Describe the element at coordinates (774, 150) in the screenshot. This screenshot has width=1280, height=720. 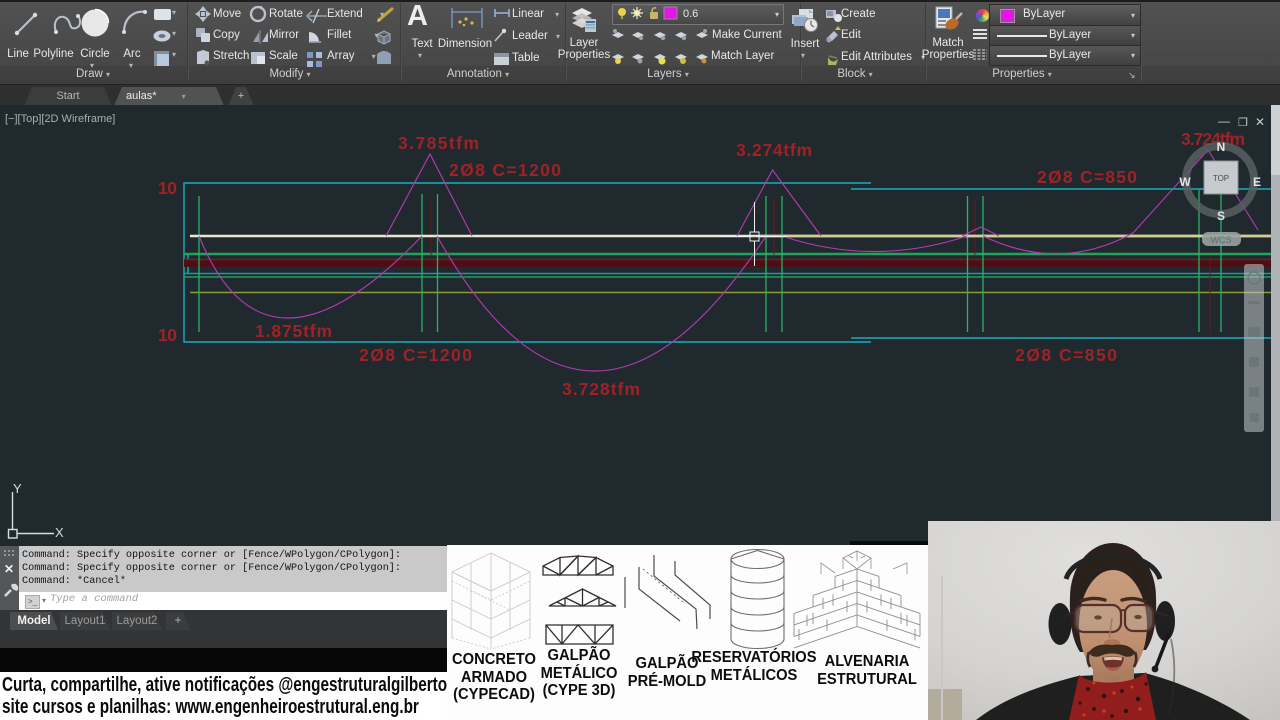
I see `svg-text: 3.274tfm` at that location.